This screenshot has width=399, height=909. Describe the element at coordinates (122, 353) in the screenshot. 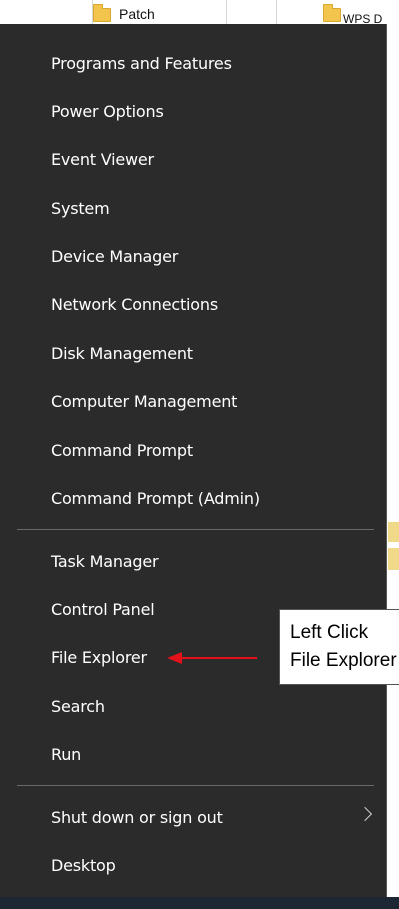

I see `menu-item-label: Disk Management` at that location.